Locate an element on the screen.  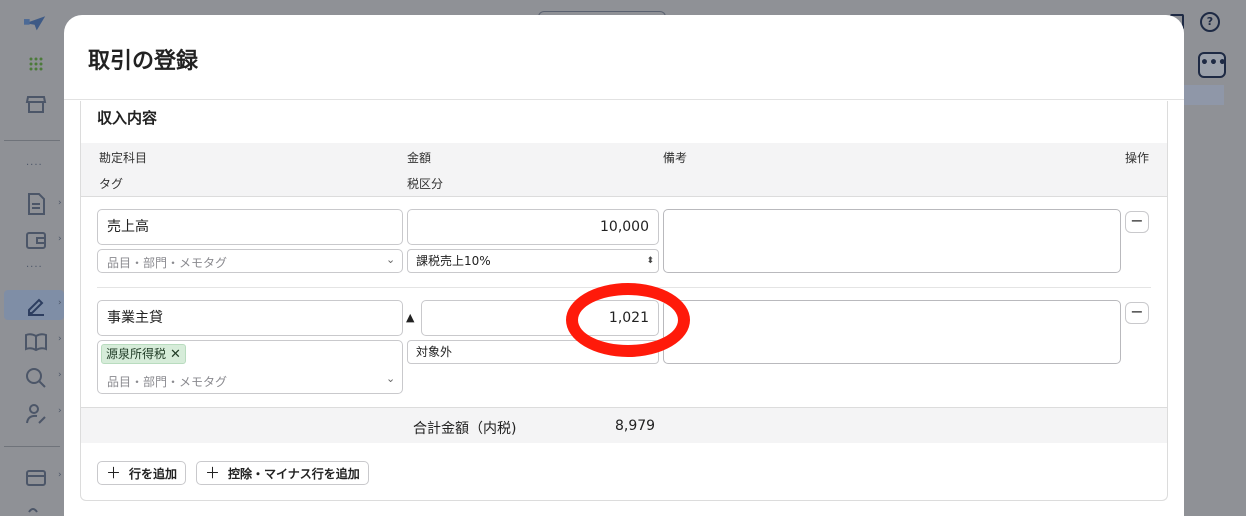
deduction-mark: ▲ is located at coordinates (410, 317).